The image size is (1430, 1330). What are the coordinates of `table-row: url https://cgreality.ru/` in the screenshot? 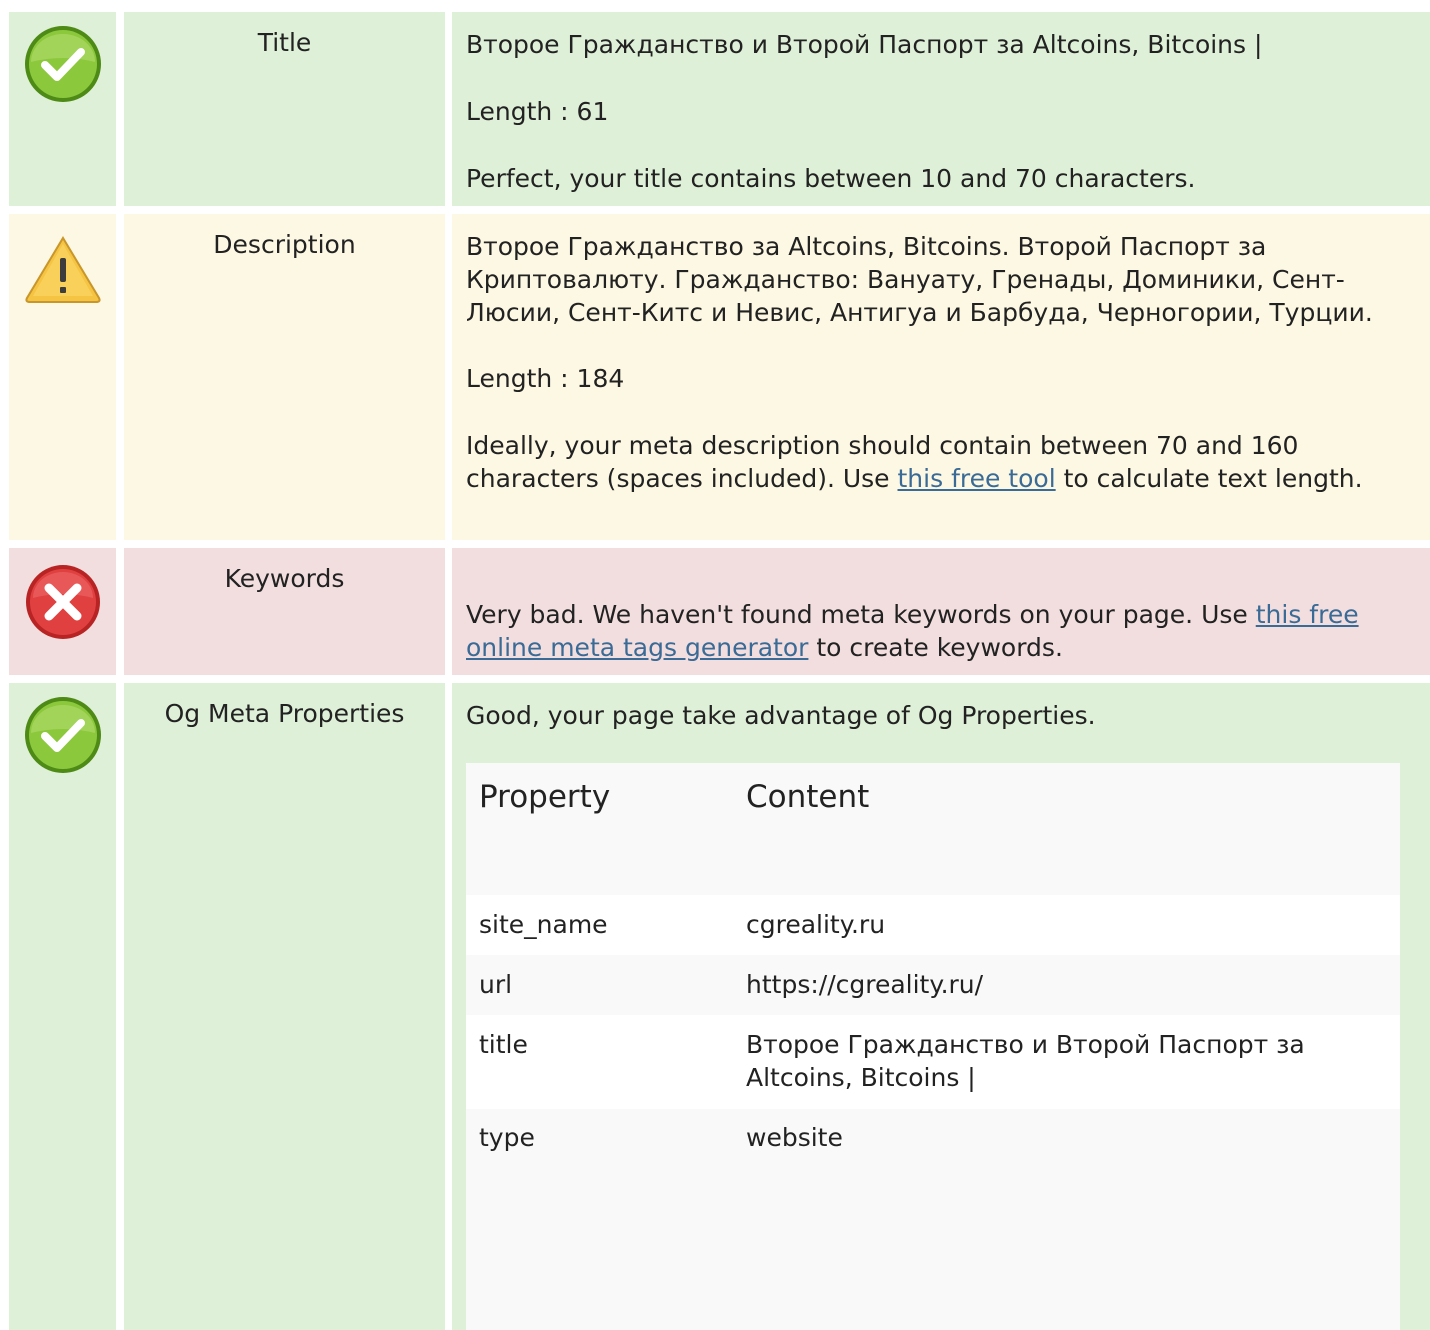 It's located at (933, 985).